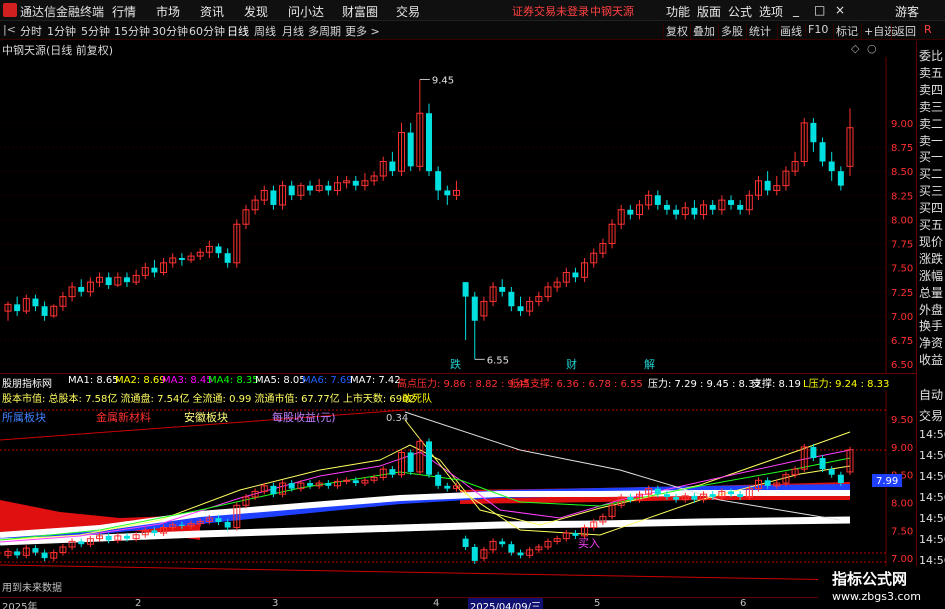  Describe the element at coordinates (550, 11) in the screenshot. I see `login-warning: 证券交易未登录` at that location.